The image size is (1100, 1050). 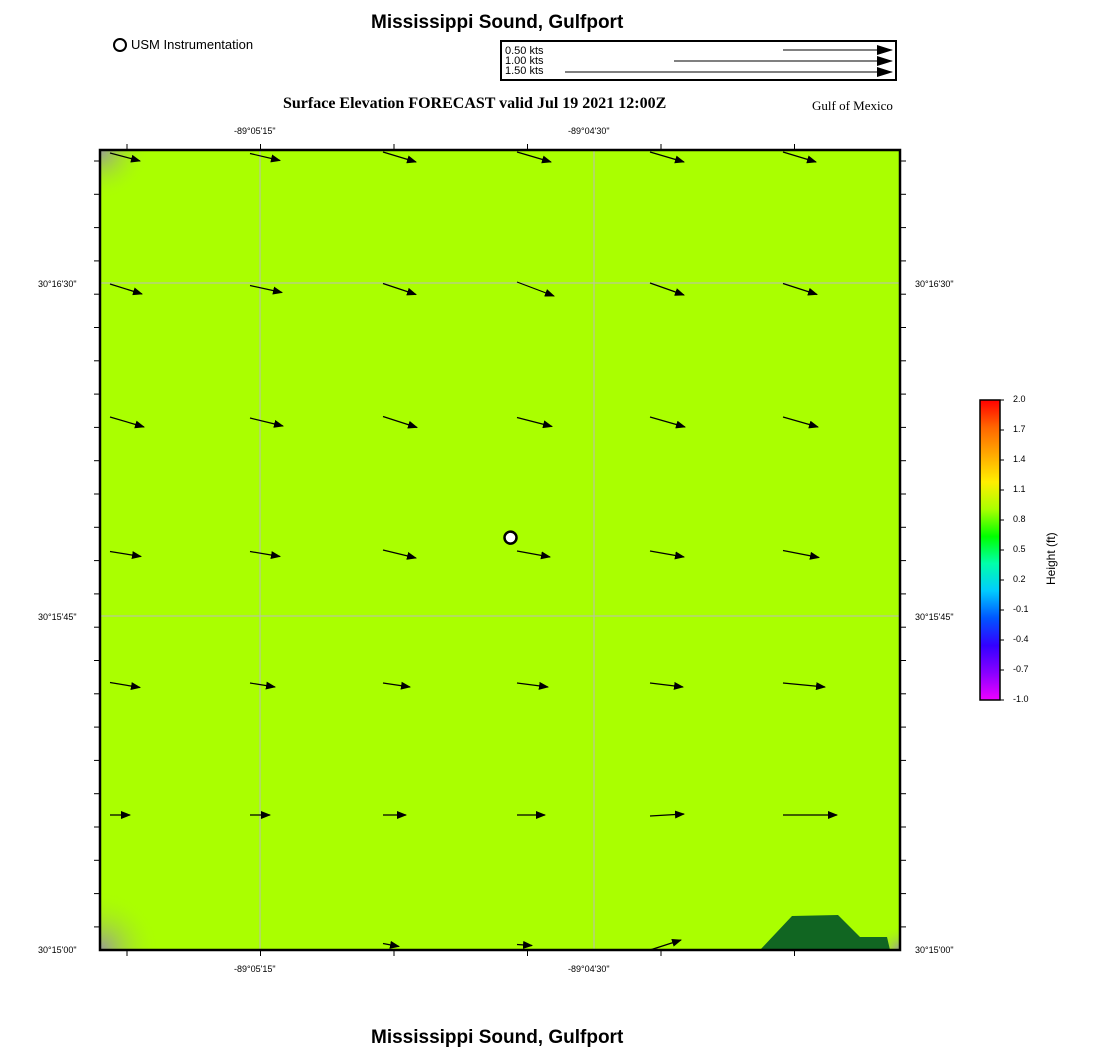 What do you see at coordinates (255, 969) in the screenshot?
I see `x-tick-bottom-1: -89°05'15"` at bounding box center [255, 969].